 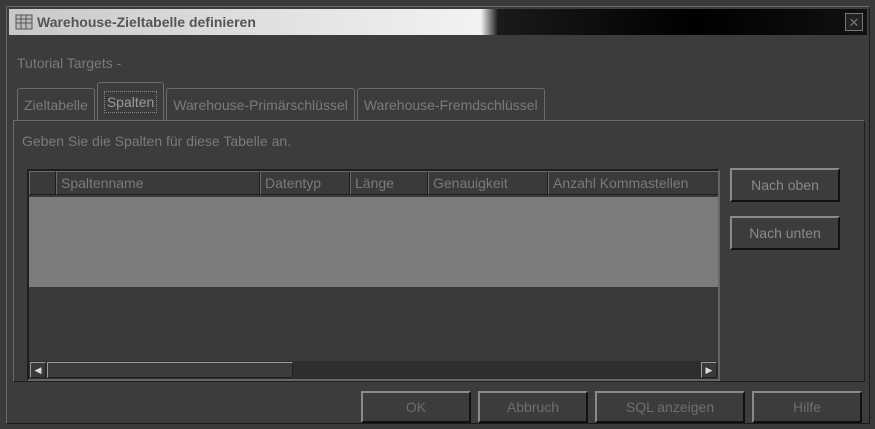 I want to click on move-up-button: Nach oben, so click(x=785, y=185).